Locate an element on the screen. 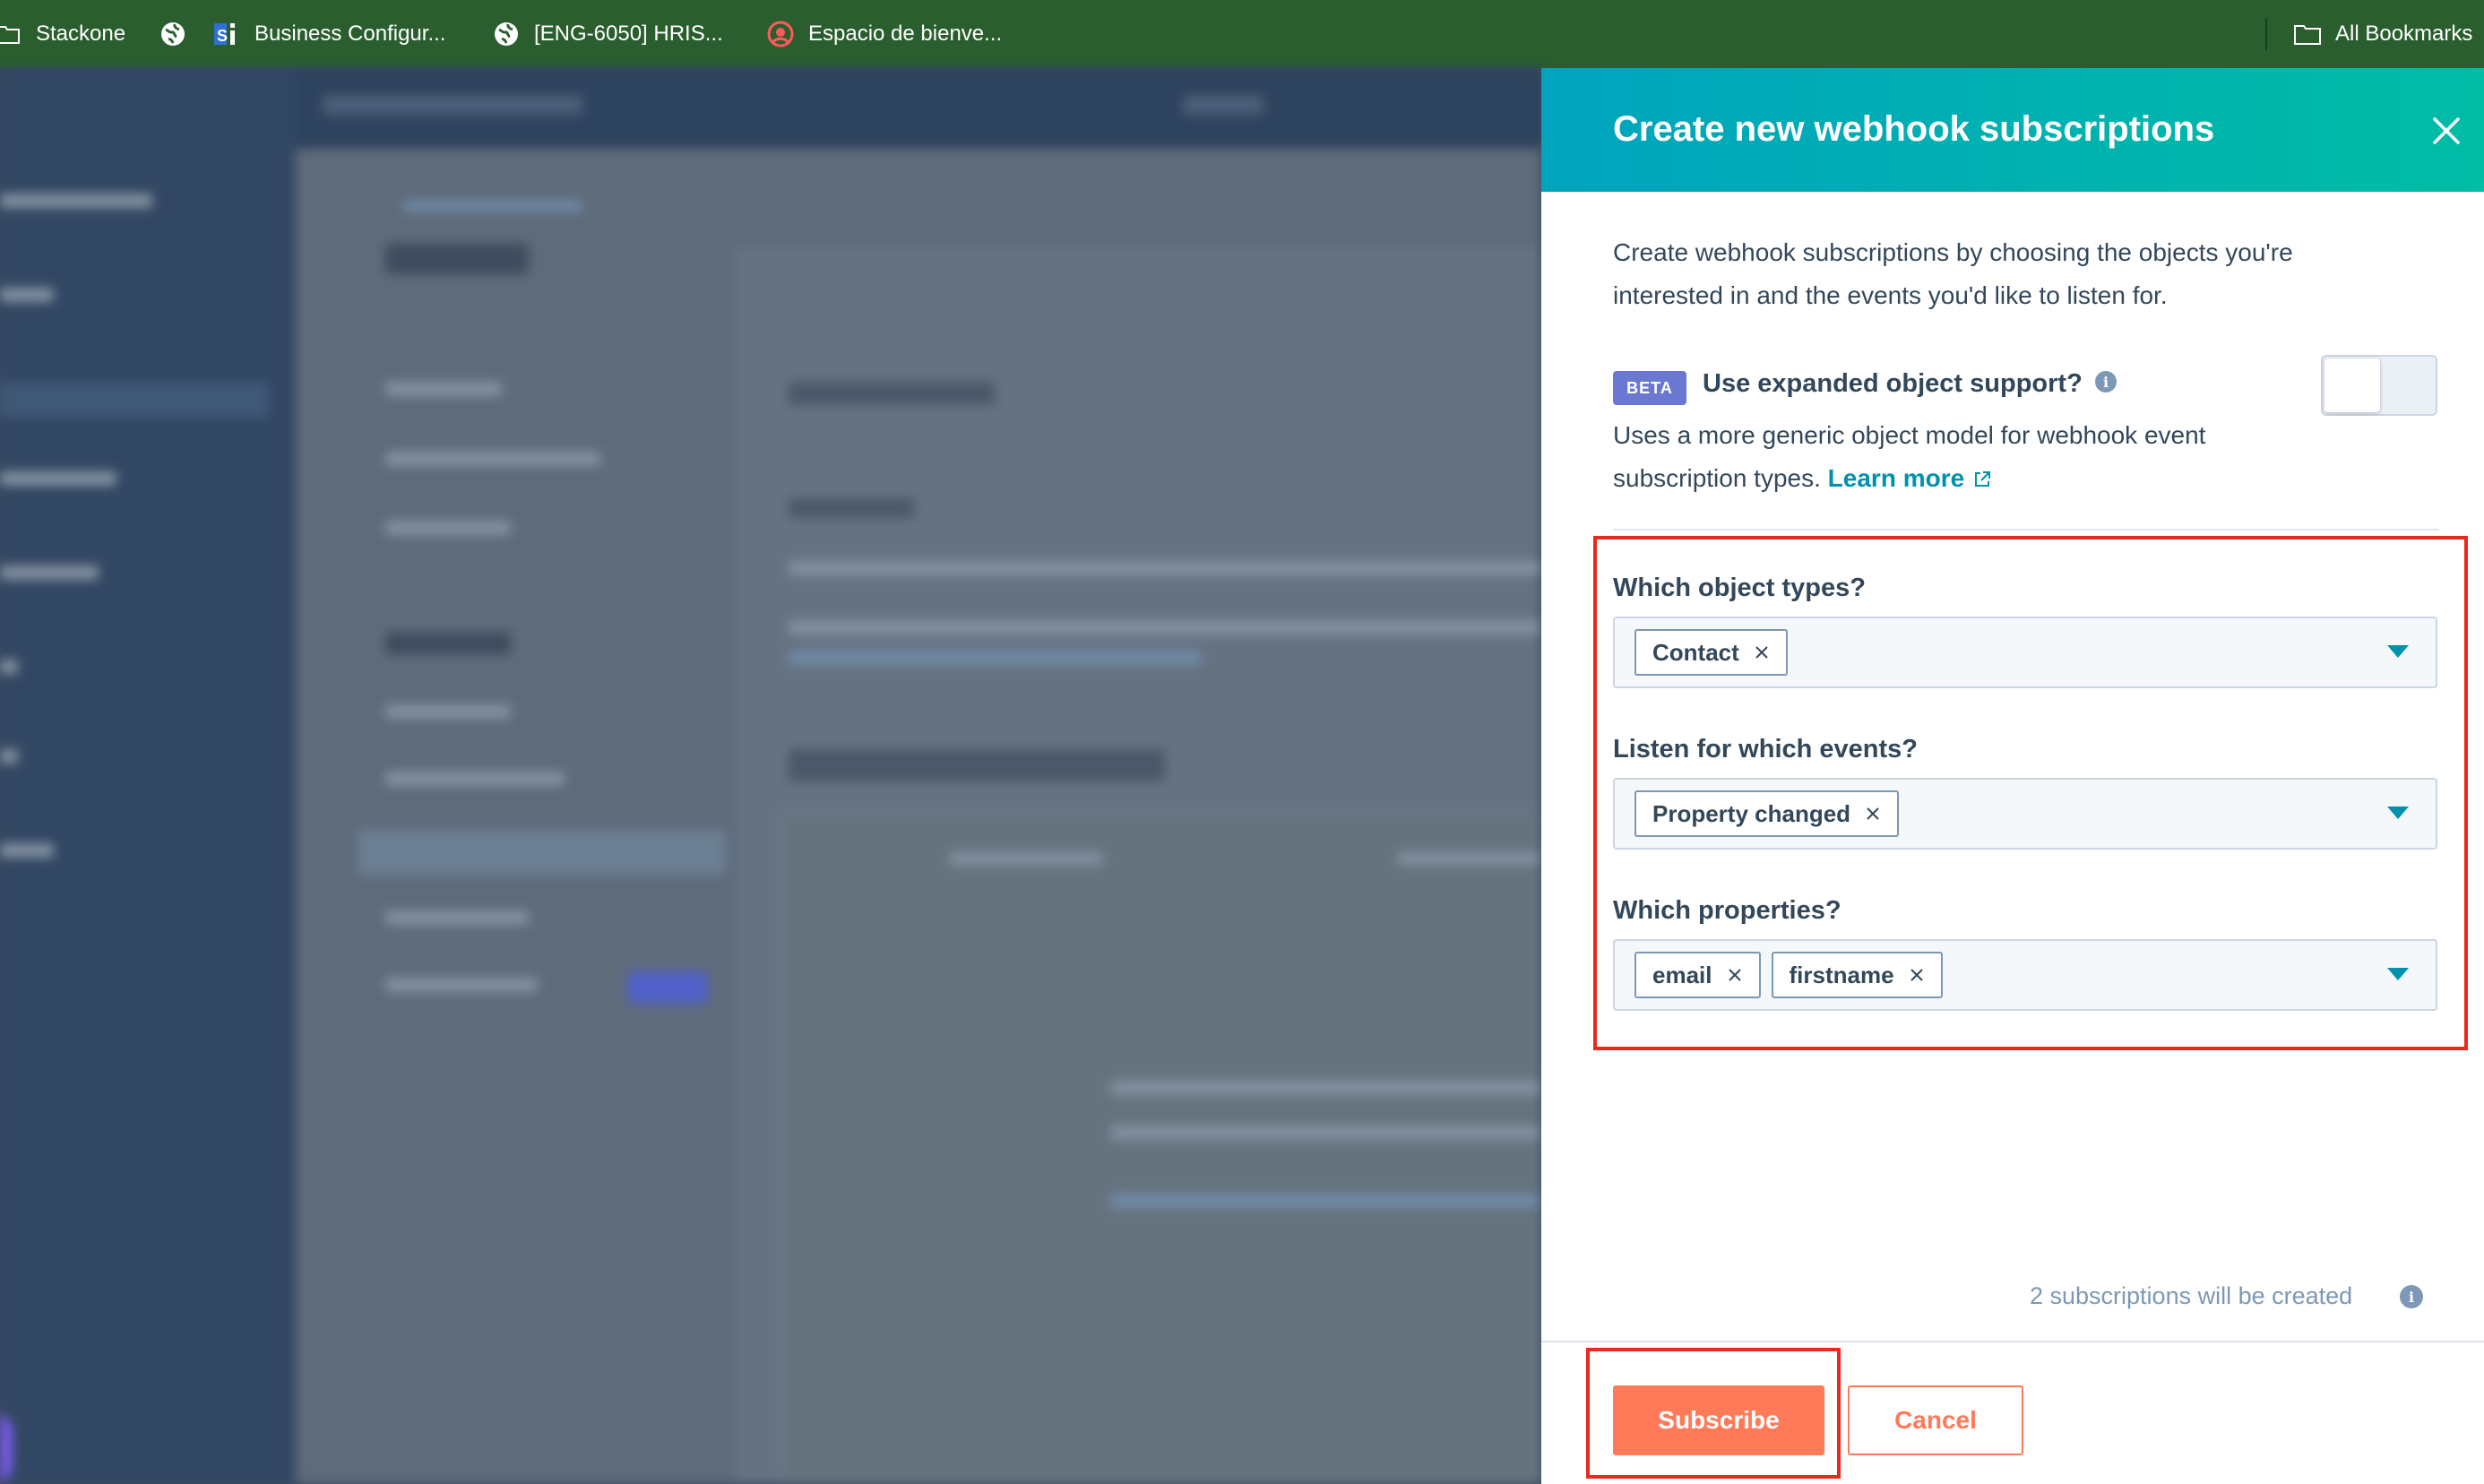  si-logo-icon: S is located at coordinates (226, 34).